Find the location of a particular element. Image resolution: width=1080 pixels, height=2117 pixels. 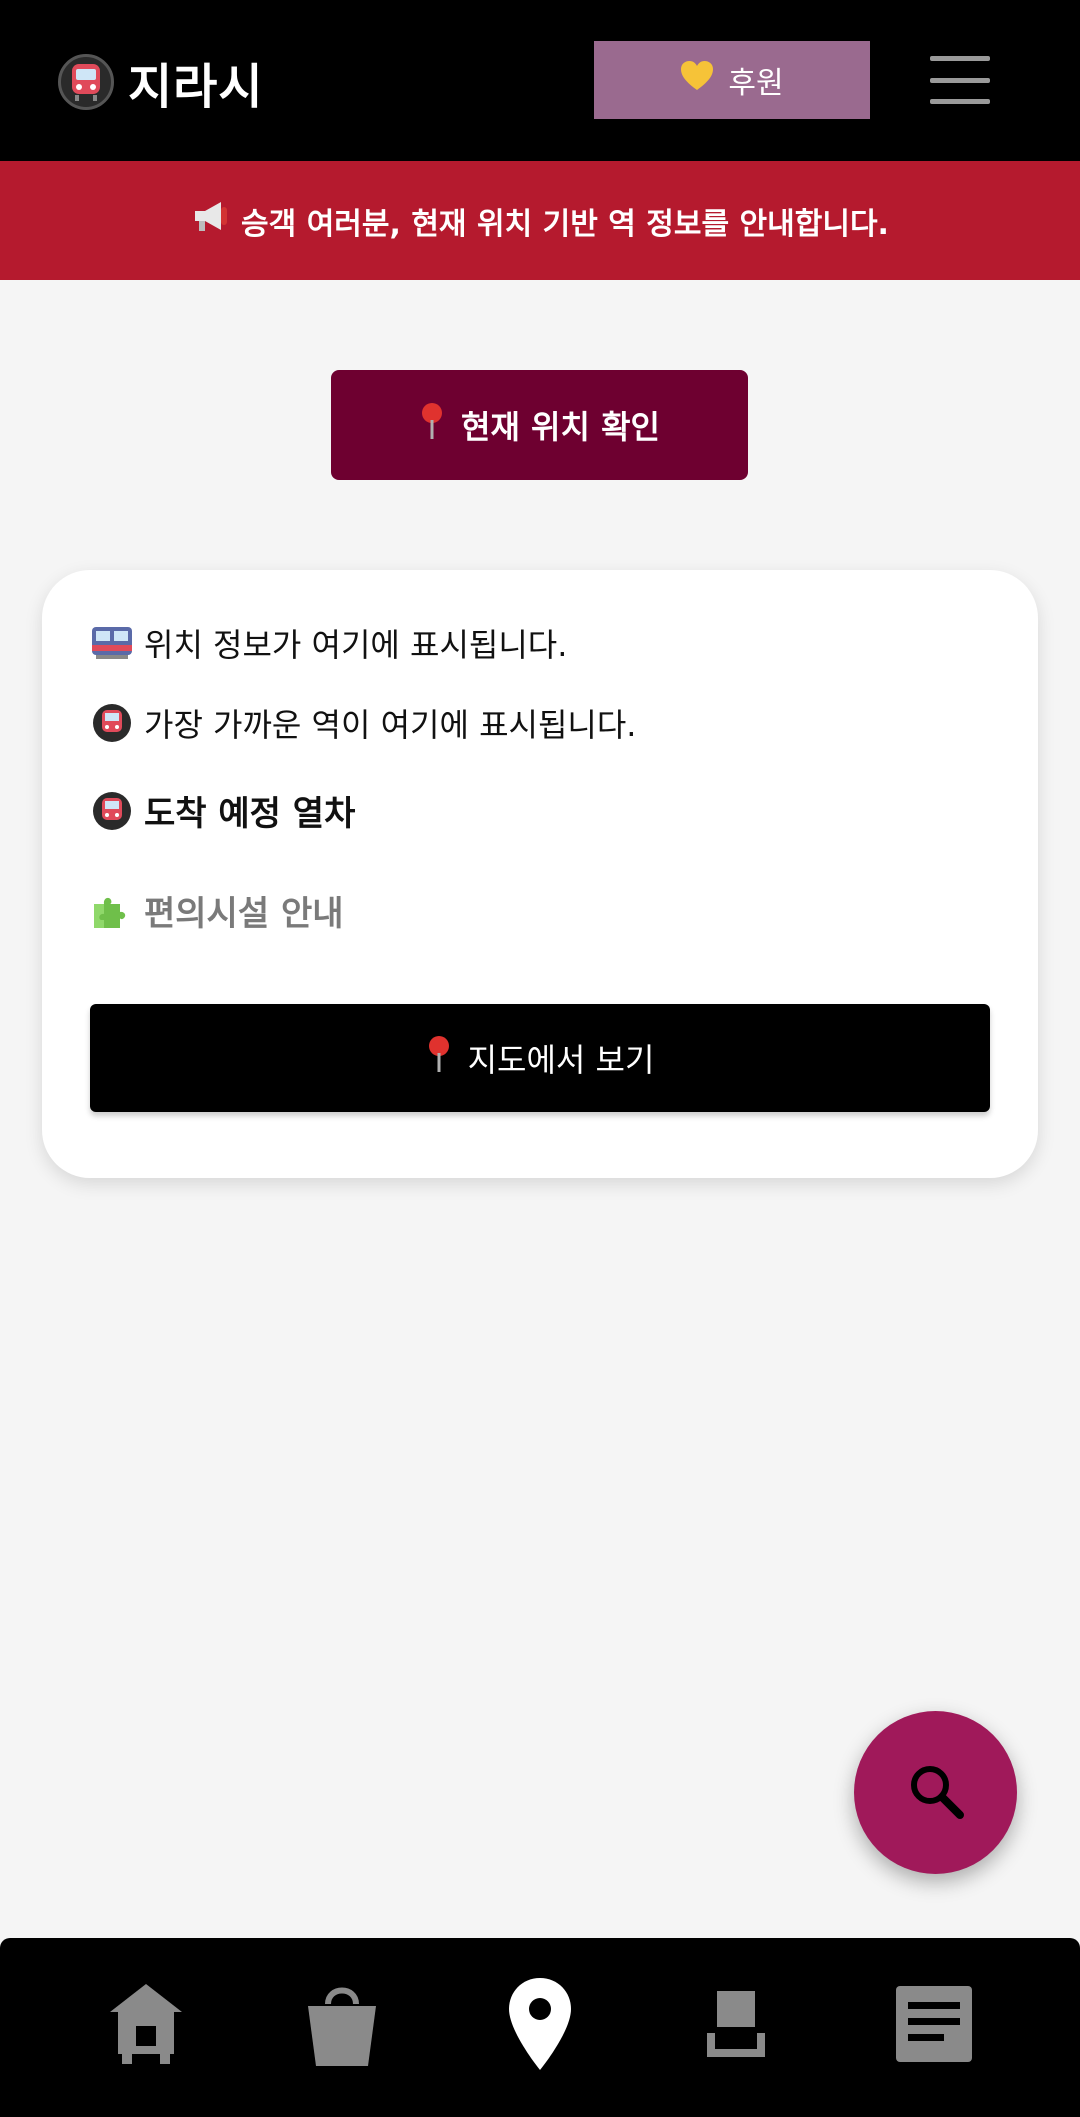

check-location-label: 현재 위치 확인 is located at coordinates (560, 427).